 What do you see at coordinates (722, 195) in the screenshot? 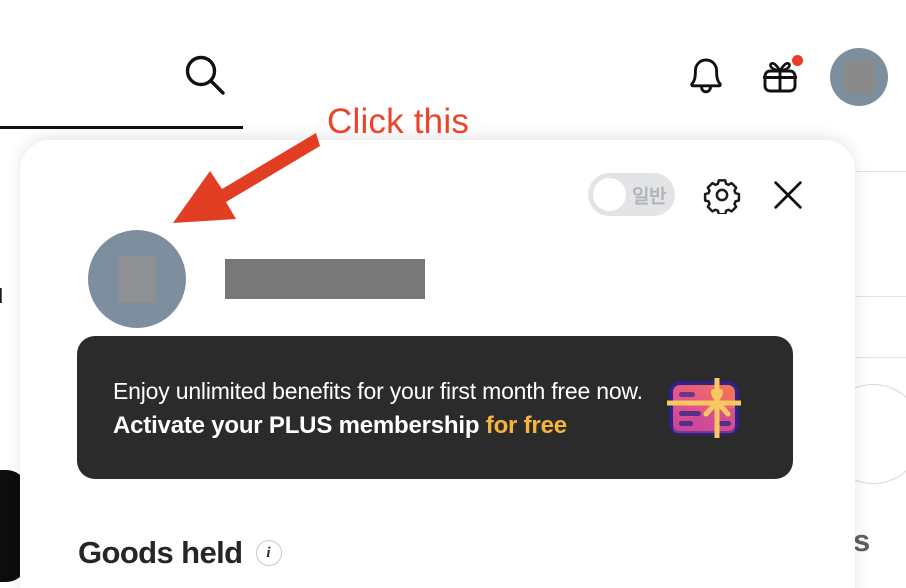
I see `gear-icon` at bounding box center [722, 195].